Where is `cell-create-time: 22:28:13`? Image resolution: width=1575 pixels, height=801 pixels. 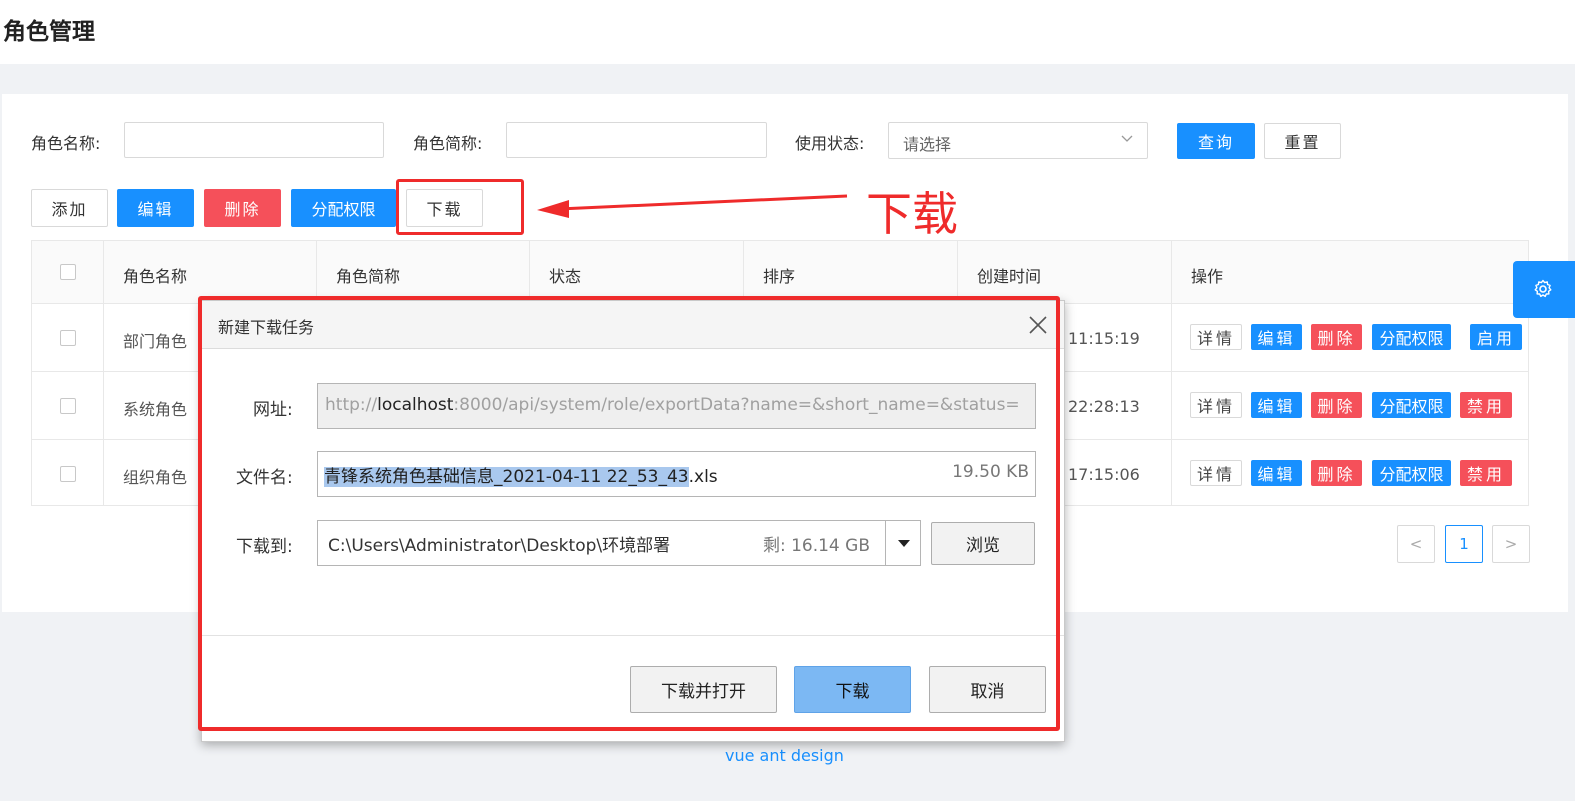
cell-create-time: 22:28:13 is located at coordinates (1104, 406).